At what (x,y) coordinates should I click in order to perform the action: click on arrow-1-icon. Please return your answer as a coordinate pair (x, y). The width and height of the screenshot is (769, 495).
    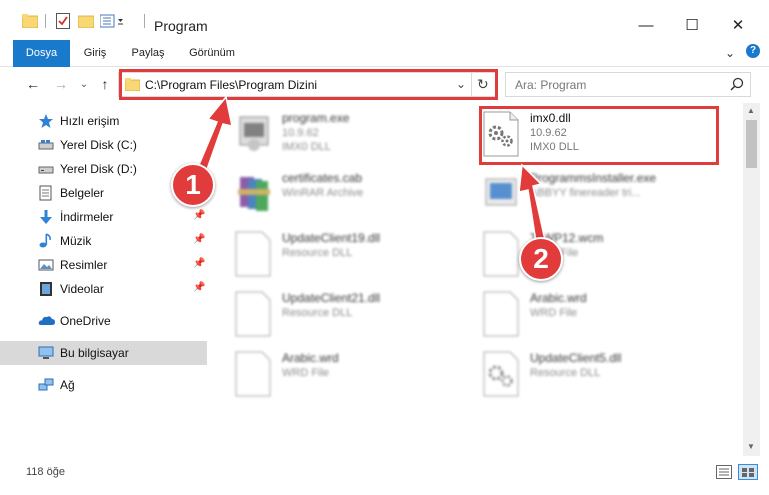
    Looking at the image, I should click on (213, 135).